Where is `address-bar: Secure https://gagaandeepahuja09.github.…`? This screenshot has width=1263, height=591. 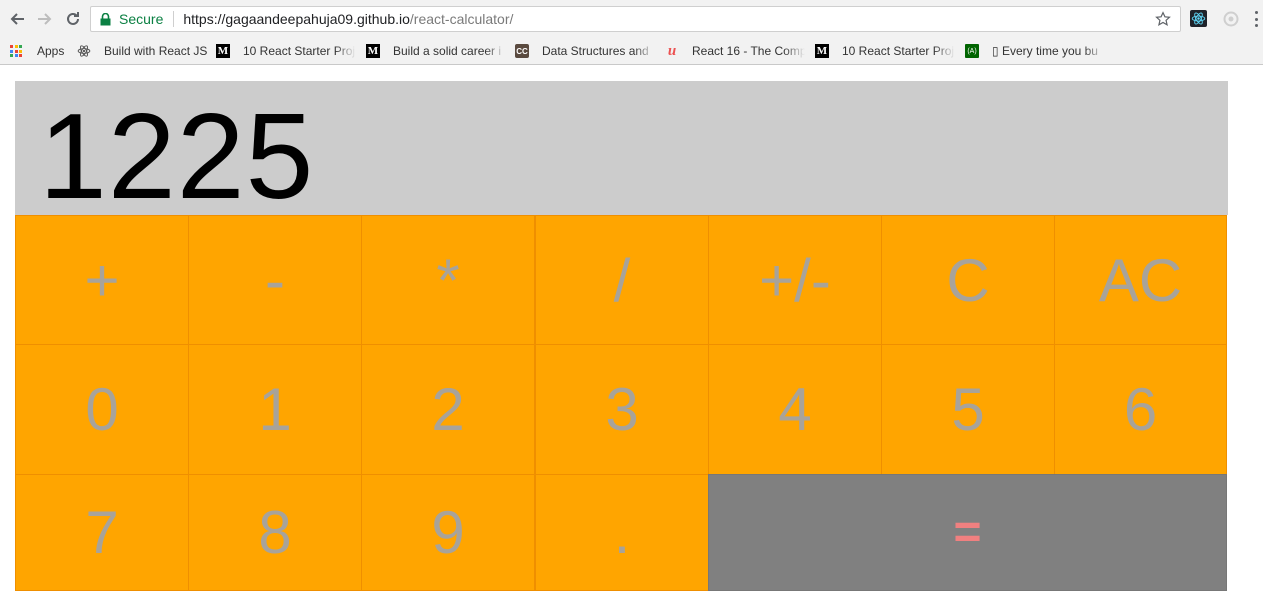 address-bar: Secure https://gagaandeepahuja09.github.… is located at coordinates (635, 19).